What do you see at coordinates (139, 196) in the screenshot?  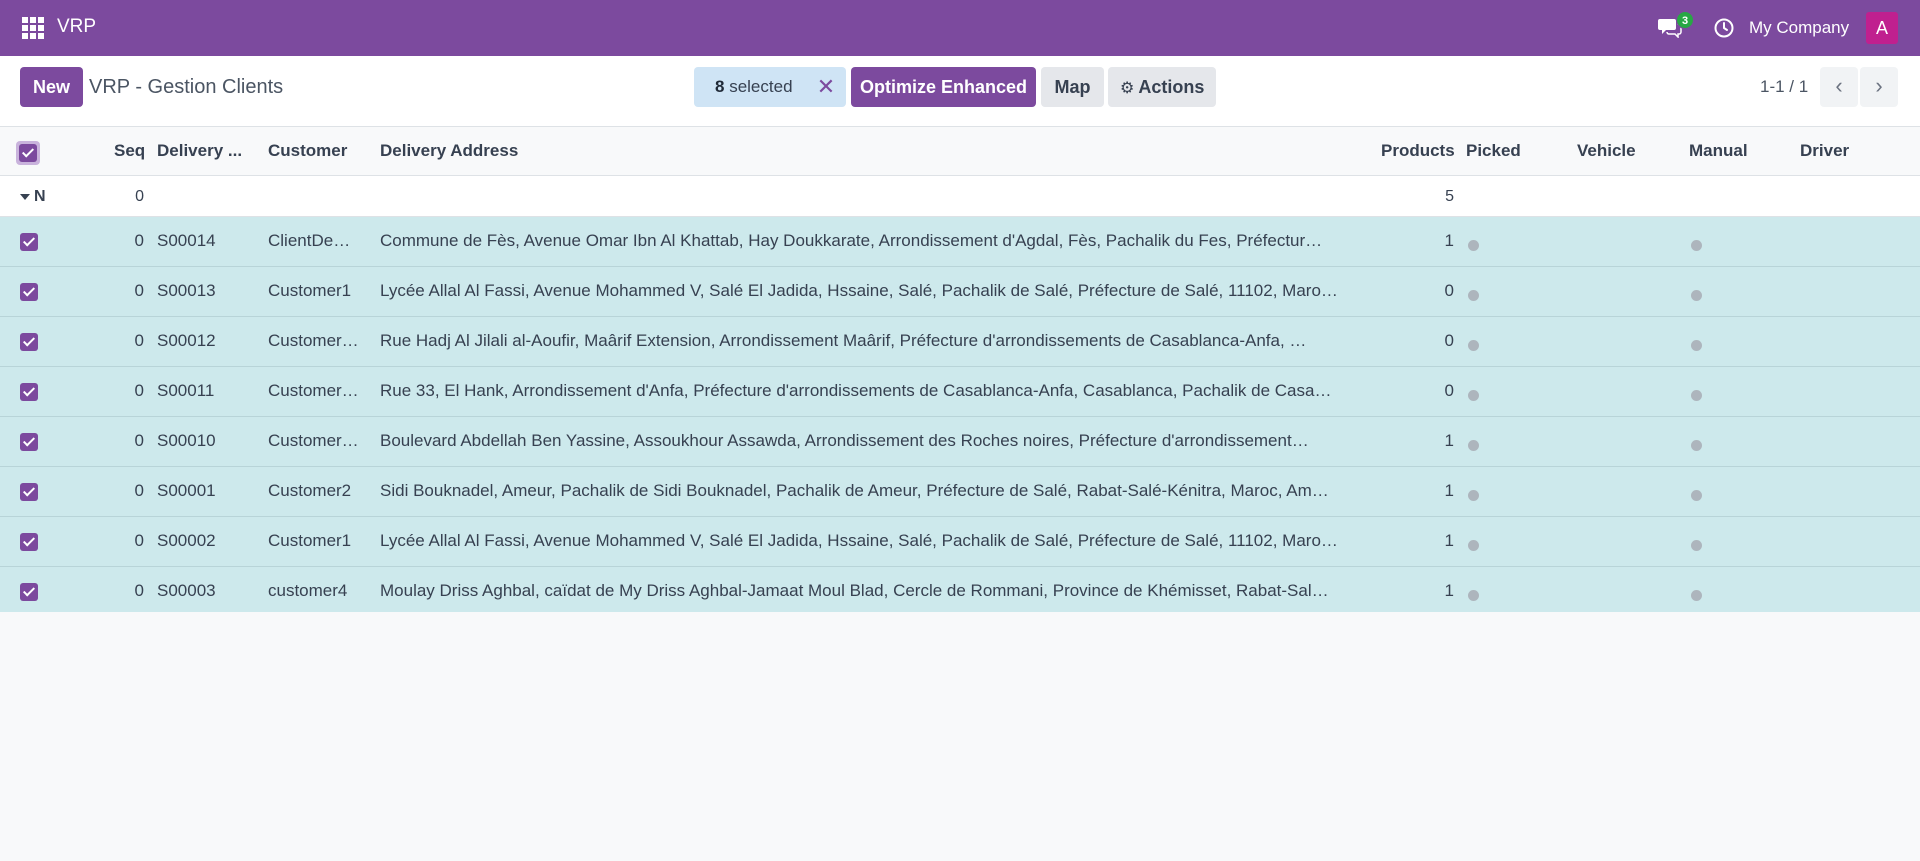 I see `group-seq-total: 0` at bounding box center [139, 196].